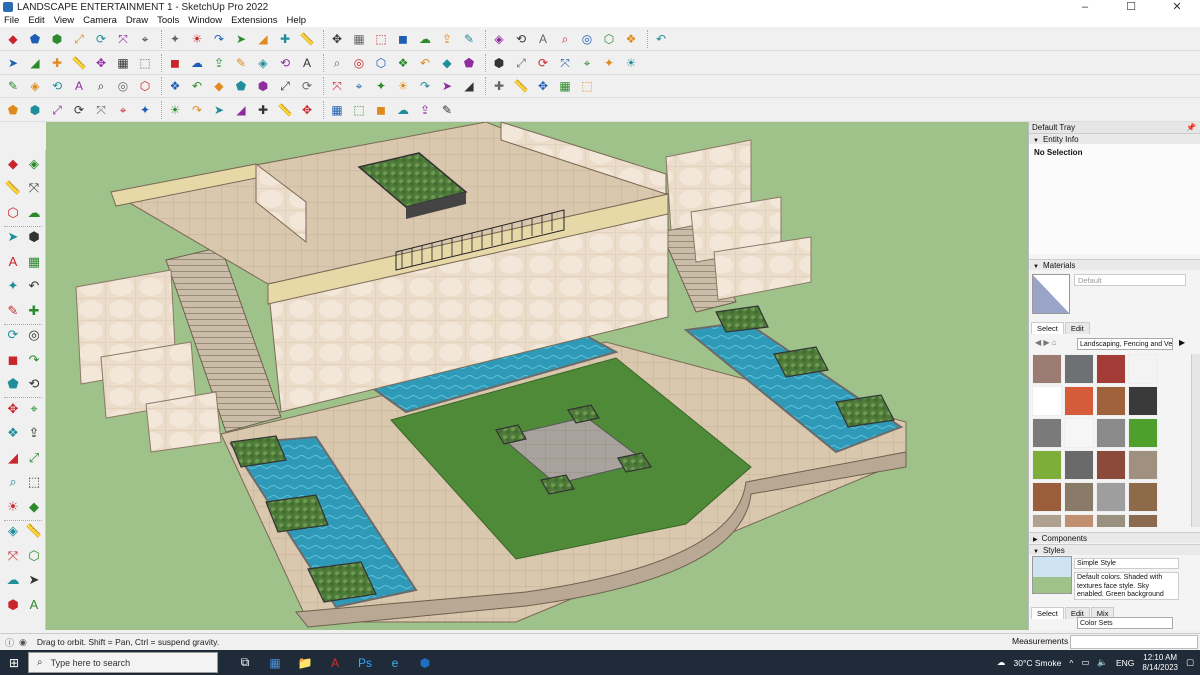  Describe the element at coordinates (35, 63) in the screenshot. I see `axes-icon: ◢` at that location.